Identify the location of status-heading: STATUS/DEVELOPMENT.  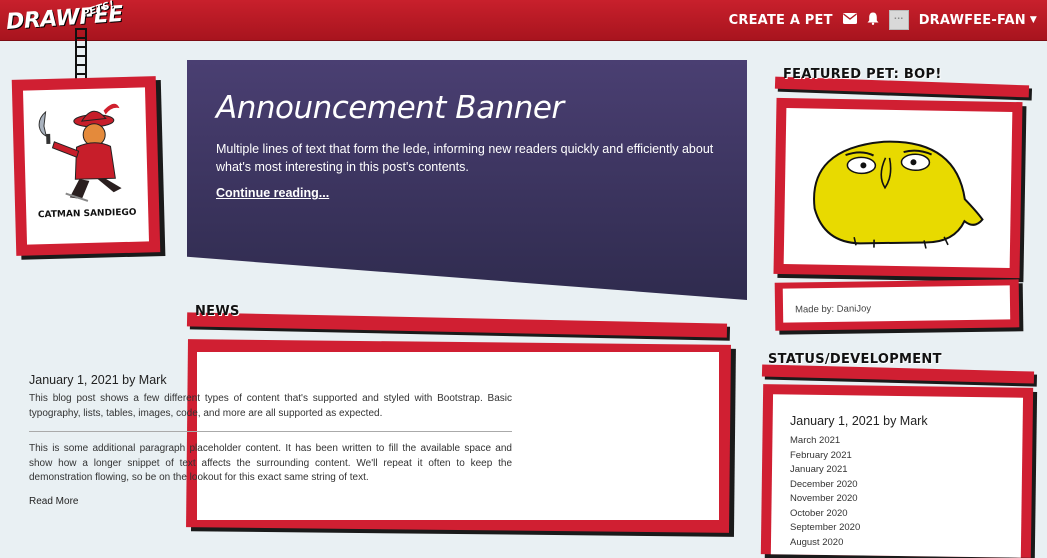
(855, 359).